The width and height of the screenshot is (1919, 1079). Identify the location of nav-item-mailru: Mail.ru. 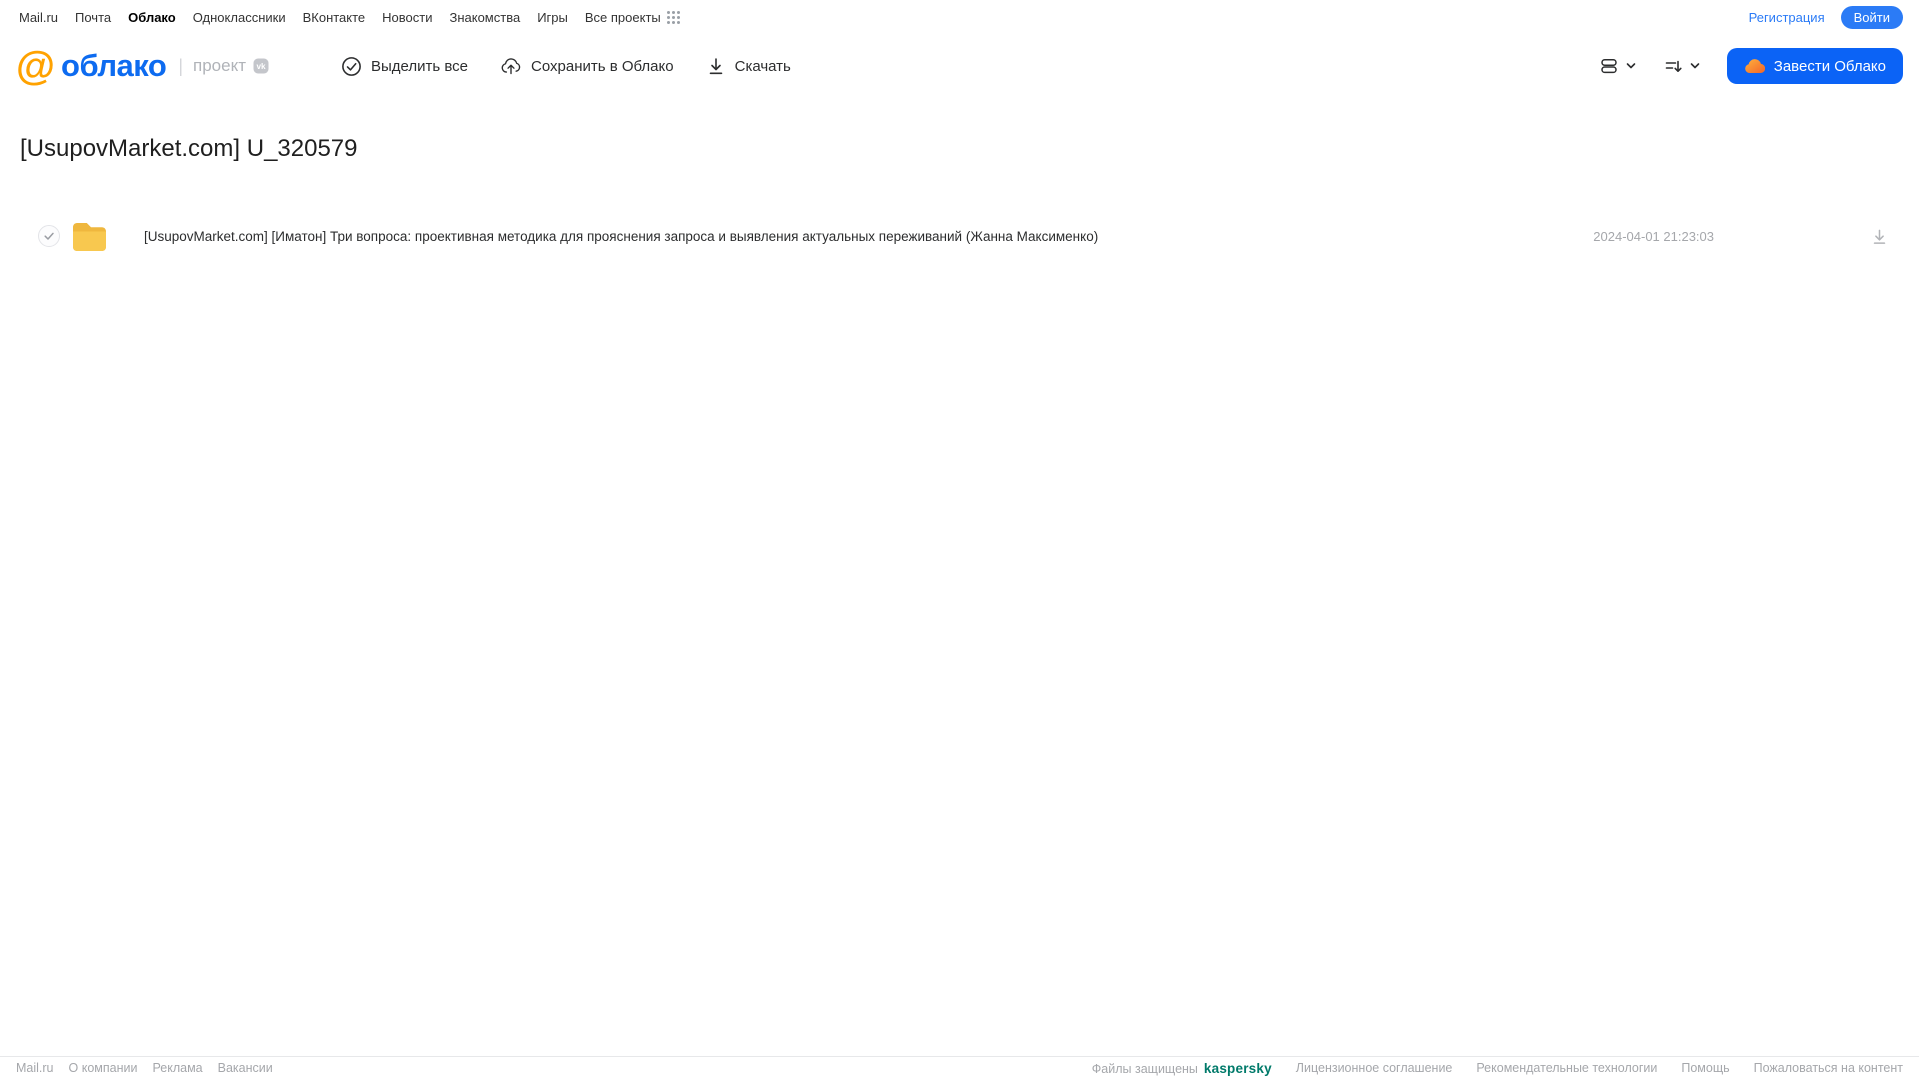
(38, 17).